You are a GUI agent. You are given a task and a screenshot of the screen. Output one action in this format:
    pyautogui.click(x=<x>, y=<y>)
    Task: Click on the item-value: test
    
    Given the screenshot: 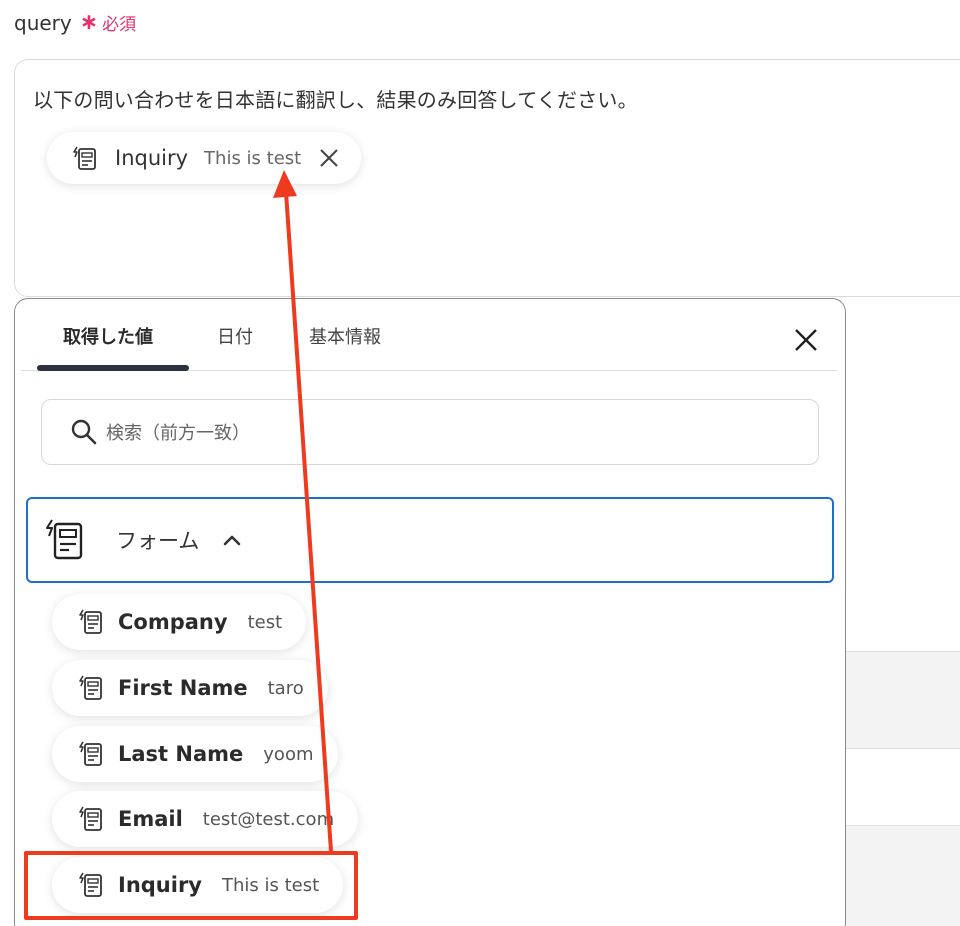 What is the action you would take?
    pyautogui.click(x=265, y=622)
    